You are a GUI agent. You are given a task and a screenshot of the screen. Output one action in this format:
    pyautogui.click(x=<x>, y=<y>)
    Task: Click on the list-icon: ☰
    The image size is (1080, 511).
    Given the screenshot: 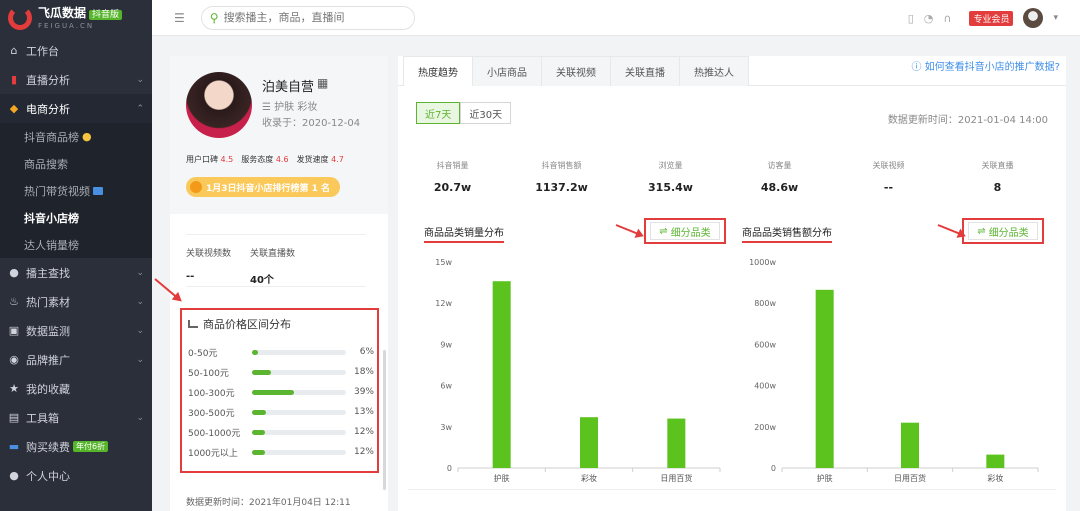 What is the action you would take?
    pyautogui.click(x=268, y=107)
    